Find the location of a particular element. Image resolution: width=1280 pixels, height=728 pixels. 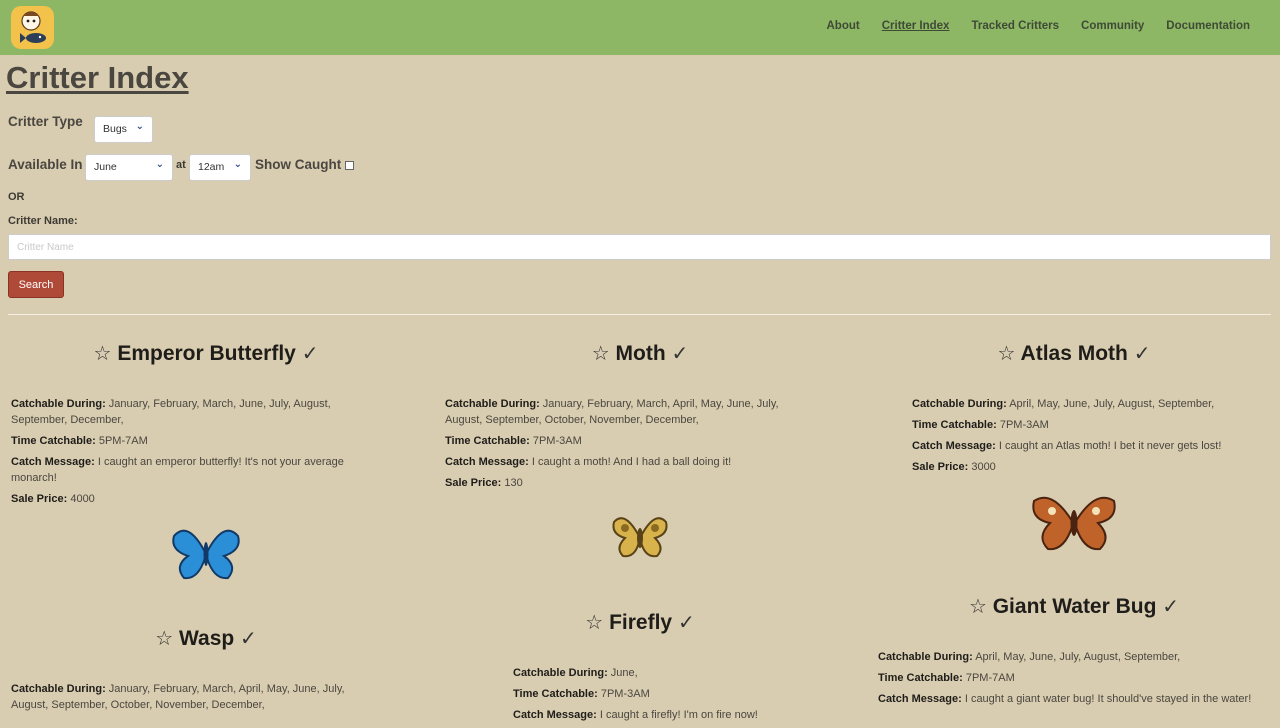

critter-name: Emperor Butterfly is located at coordinates (206, 353).